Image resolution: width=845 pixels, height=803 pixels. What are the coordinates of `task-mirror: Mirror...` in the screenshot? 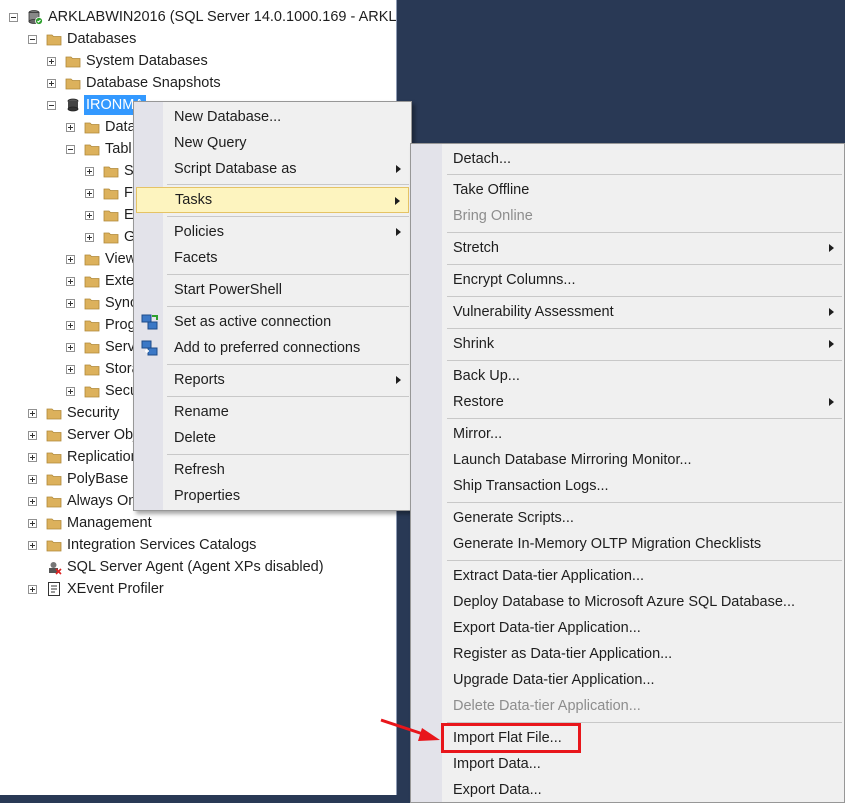 It's located at (627, 434).